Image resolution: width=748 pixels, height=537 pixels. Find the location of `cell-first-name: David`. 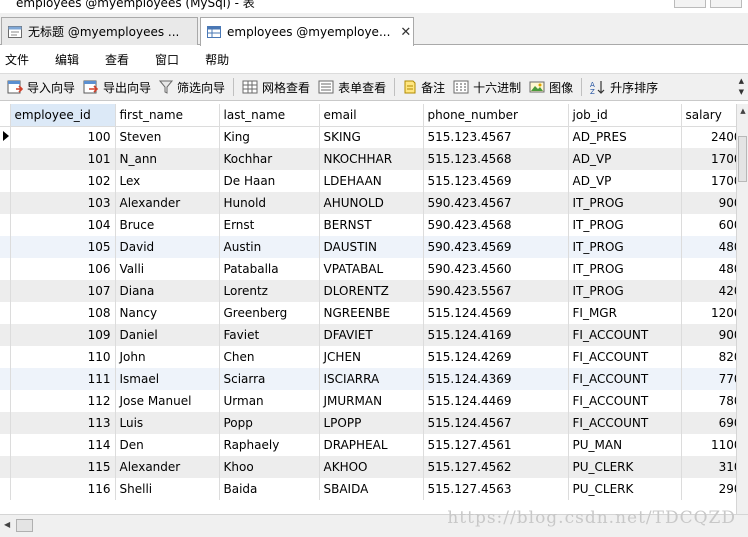

cell-first-name: David is located at coordinates (167, 247).